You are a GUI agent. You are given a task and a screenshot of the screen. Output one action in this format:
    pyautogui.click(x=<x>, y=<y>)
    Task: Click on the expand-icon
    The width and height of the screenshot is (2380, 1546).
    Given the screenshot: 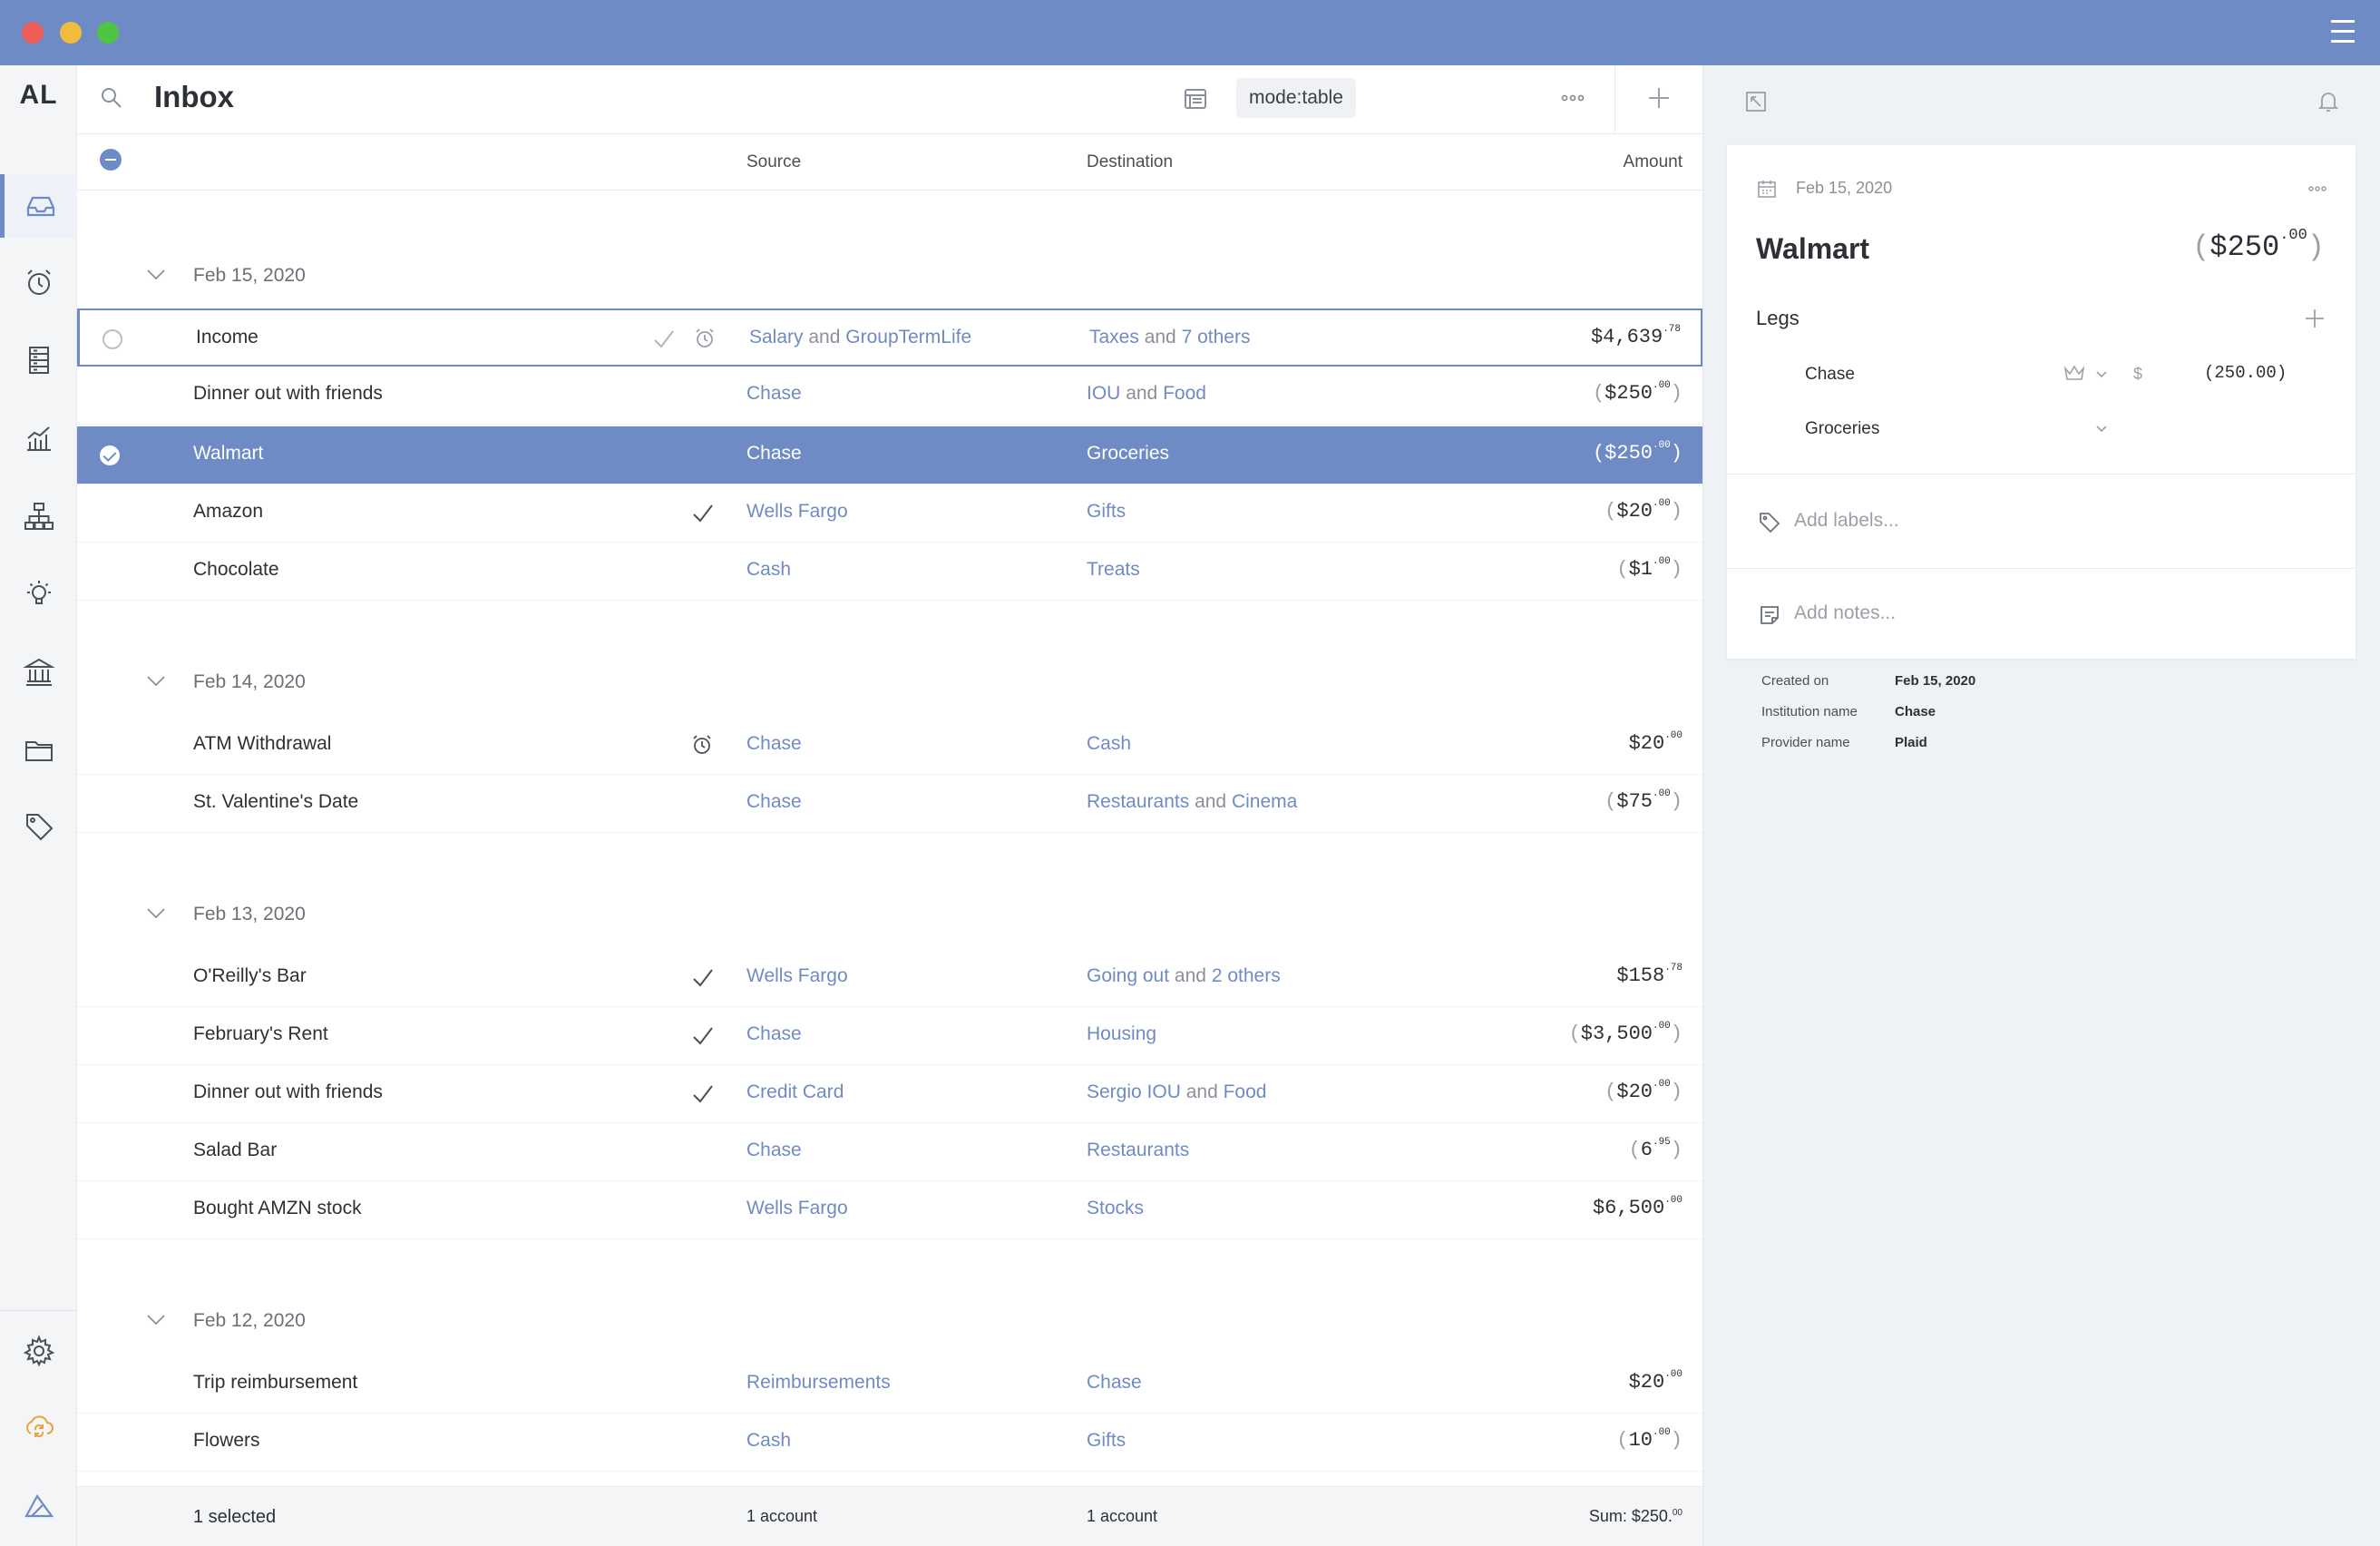 What is the action you would take?
    pyautogui.click(x=1756, y=102)
    